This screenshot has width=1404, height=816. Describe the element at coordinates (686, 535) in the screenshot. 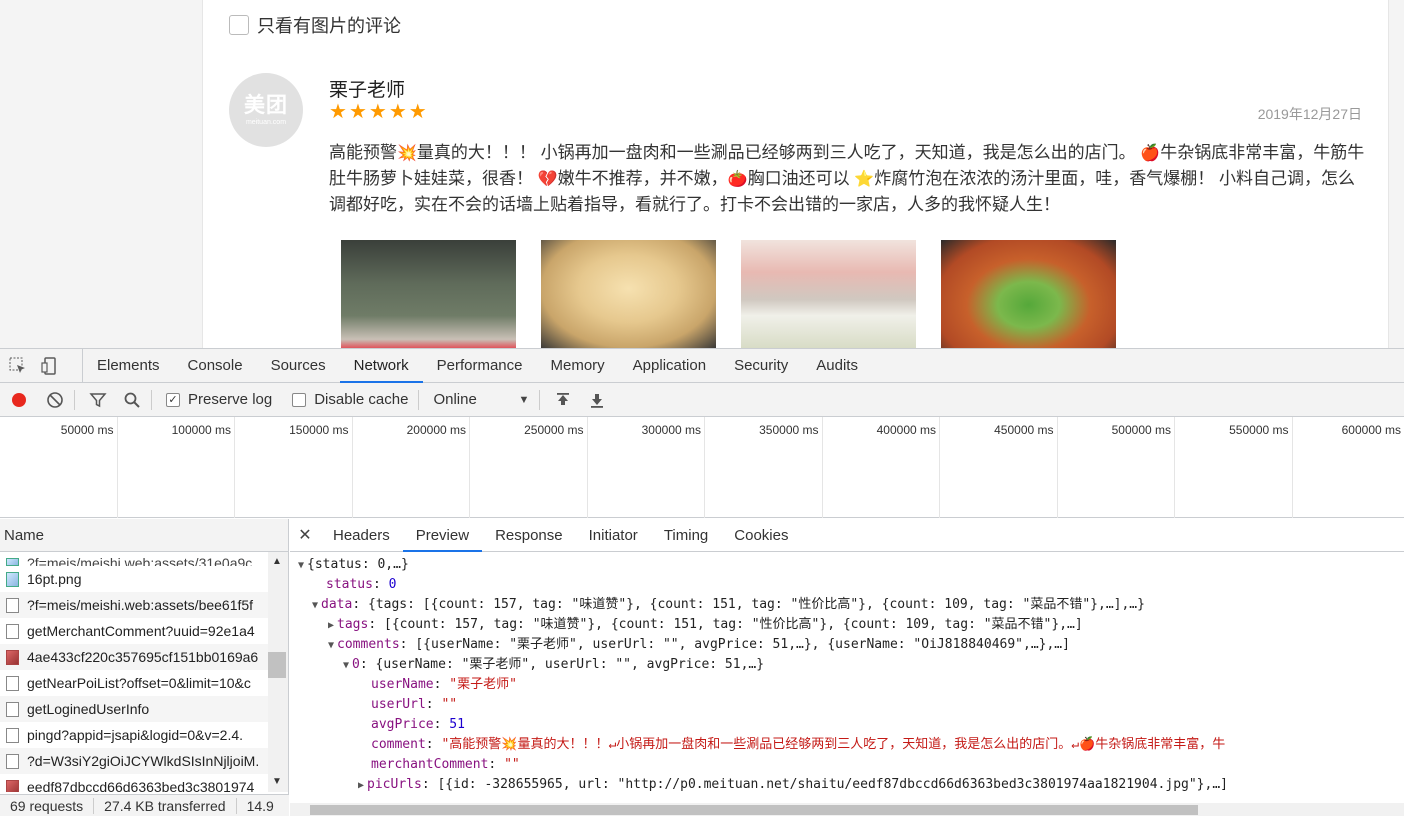

I see `tab-timing: Timing` at that location.